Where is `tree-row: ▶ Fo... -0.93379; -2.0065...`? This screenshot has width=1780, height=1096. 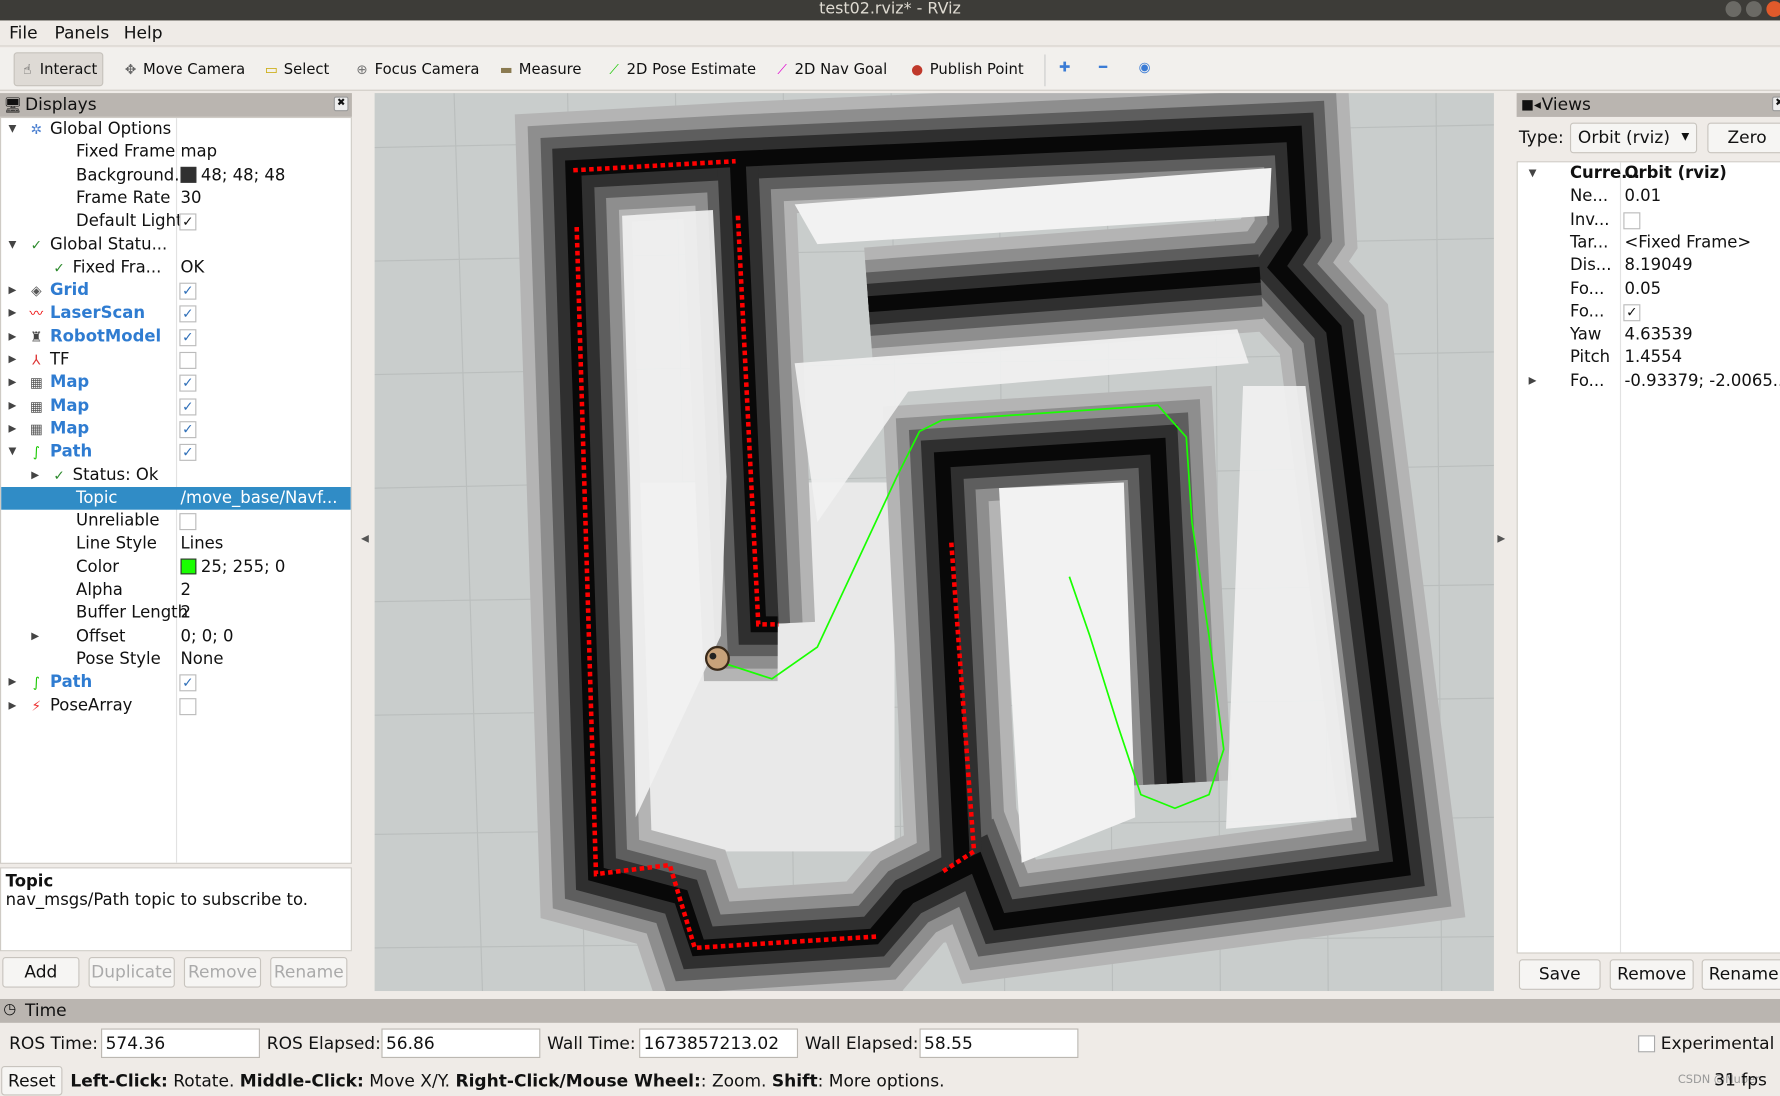
tree-row: ▶ Fo... -0.93379; -2.0065... is located at coordinates (1649, 381).